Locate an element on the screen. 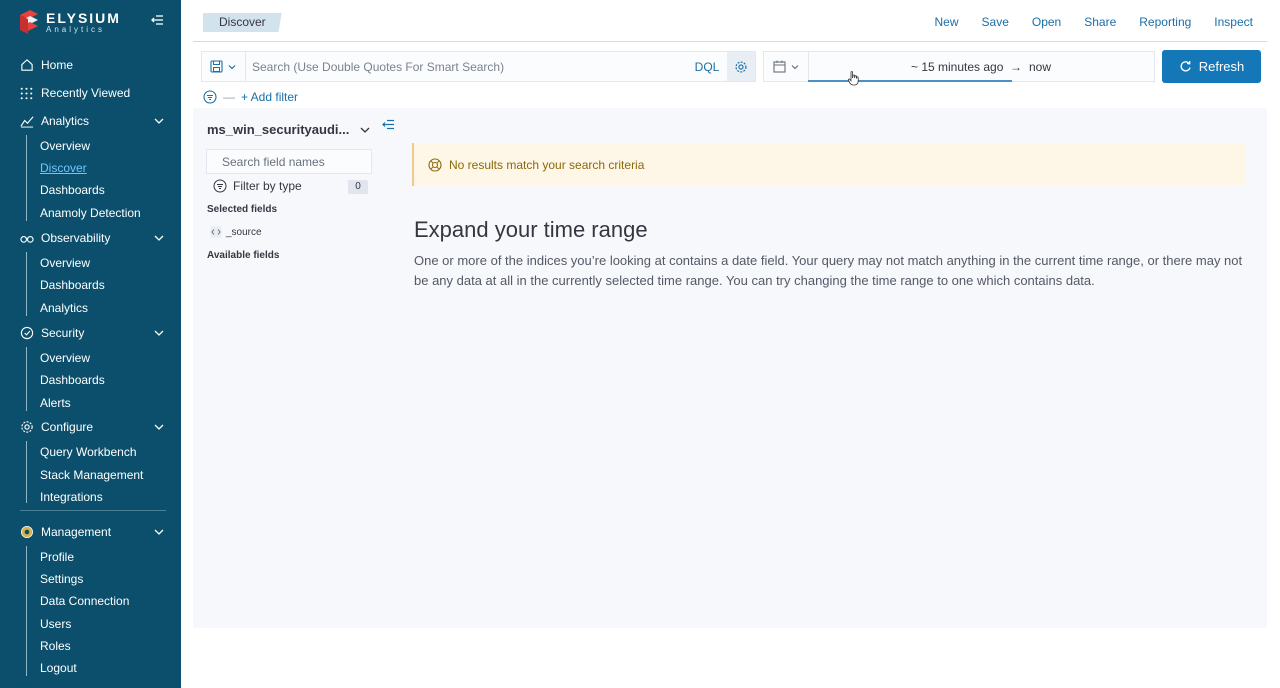  query-language-button: DQL is located at coordinates (707, 67).